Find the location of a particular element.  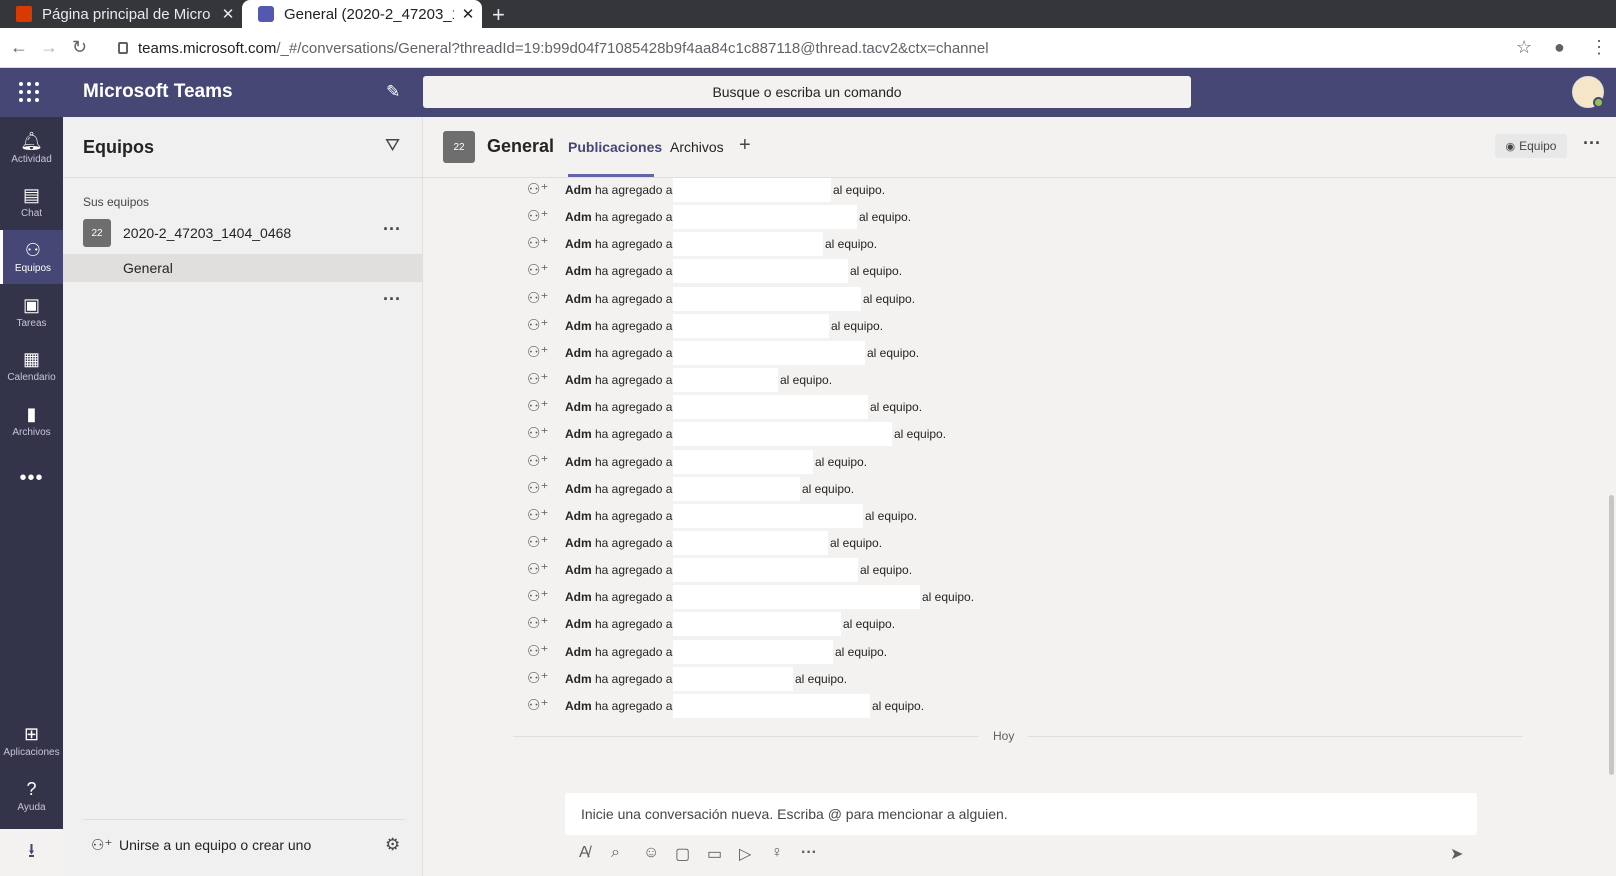

lock-icon is located at coordinates (123, 48).